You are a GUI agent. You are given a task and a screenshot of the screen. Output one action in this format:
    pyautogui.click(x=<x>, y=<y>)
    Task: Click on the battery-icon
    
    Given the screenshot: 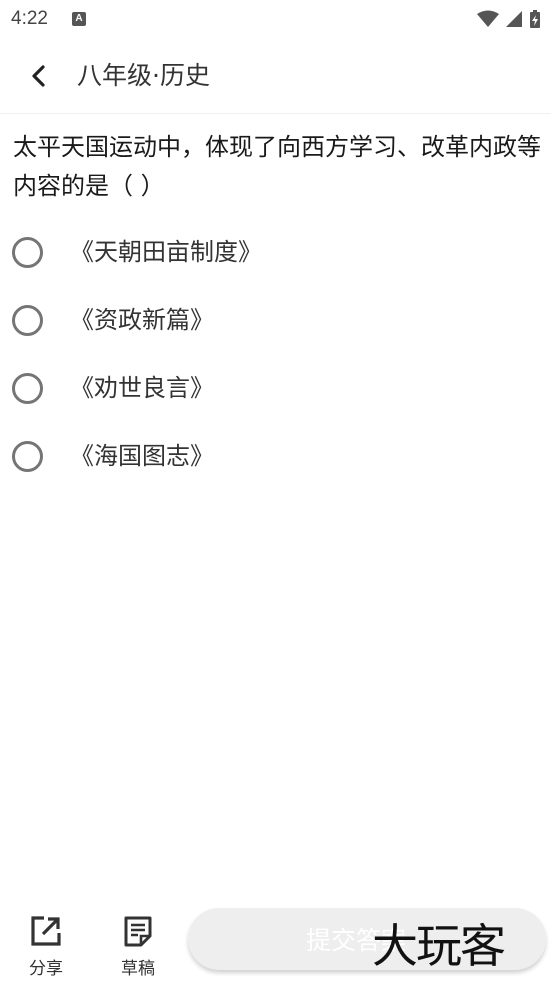 What is the action you would take?
    pyautogui.click(x=535, y=19)
    